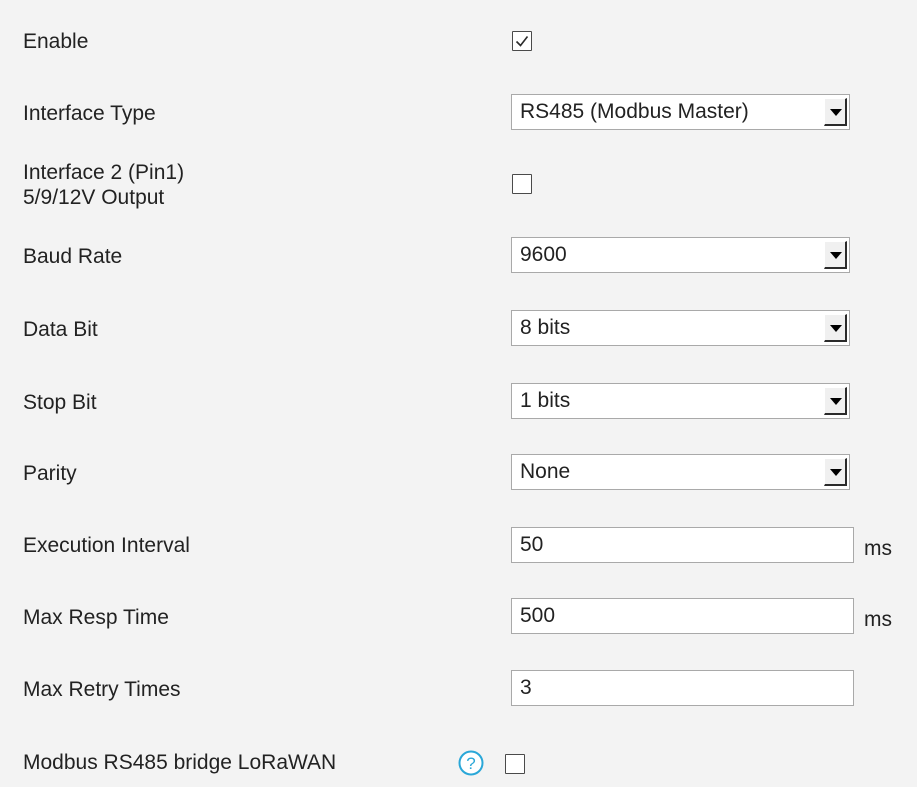 The width and height of the screenshot is (917, 787). What do you see at coordinates (545, 327) in the screenshot?
I see `data-bit-value: 8 bits` at bounding box center [545, 327].